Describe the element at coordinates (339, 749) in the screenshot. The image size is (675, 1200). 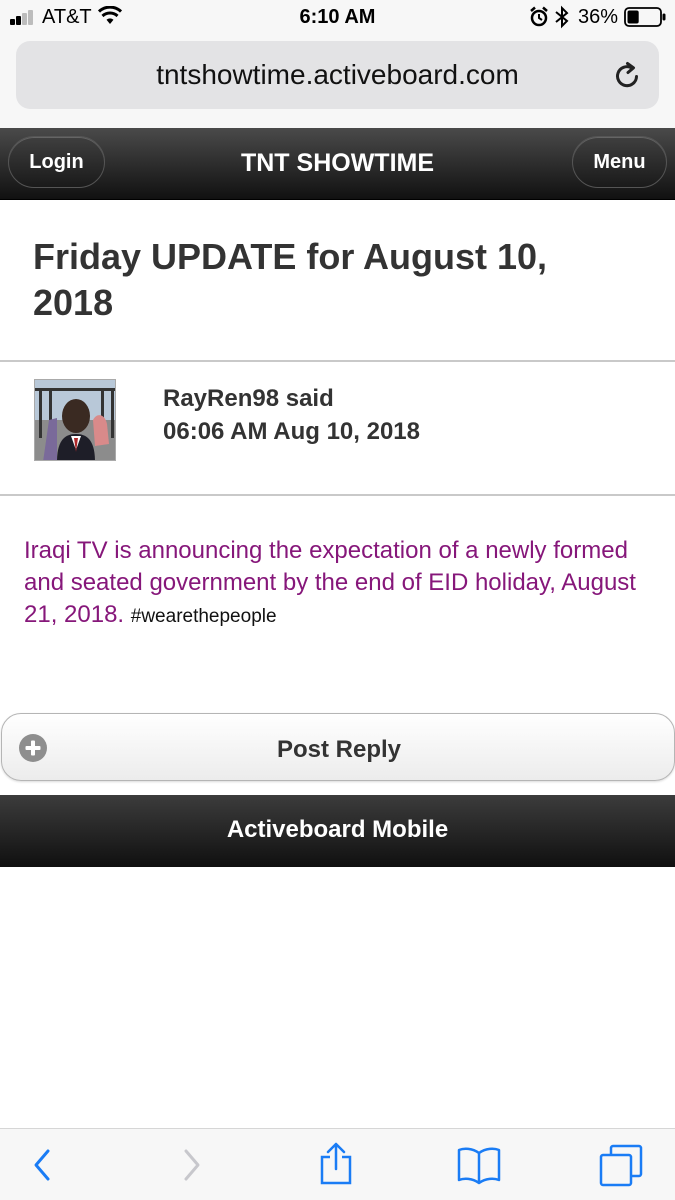
I see `post-reply-label: Post Reply` at that location.